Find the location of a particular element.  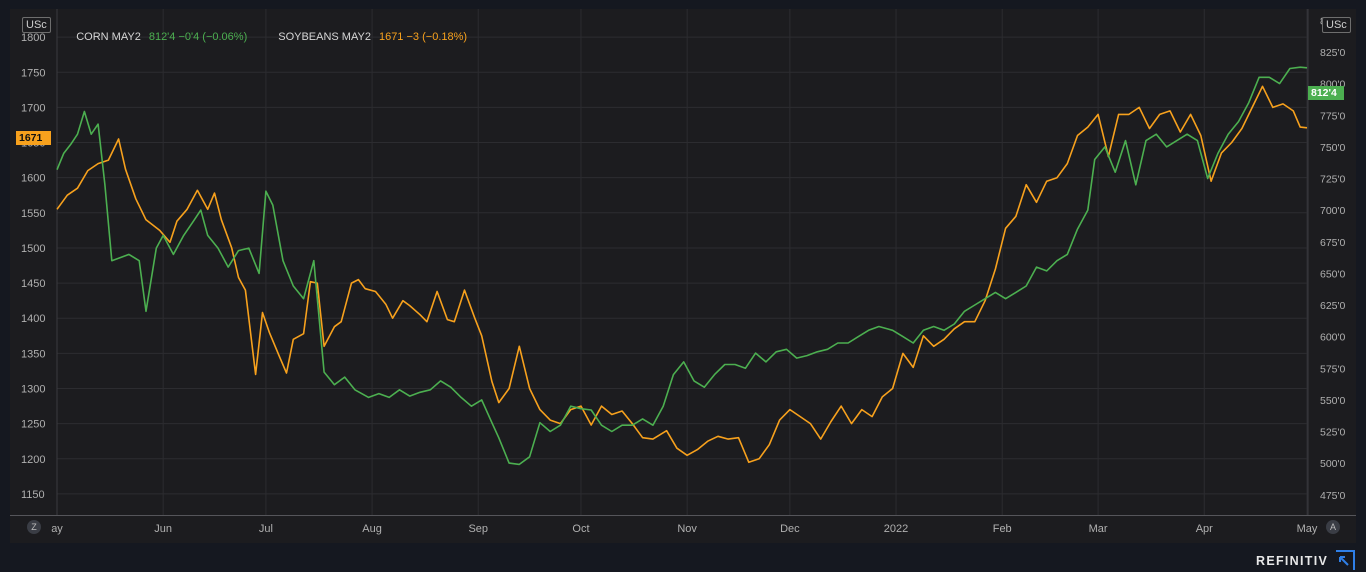

right-scale-button: A is located at coordinates (1333, 527).